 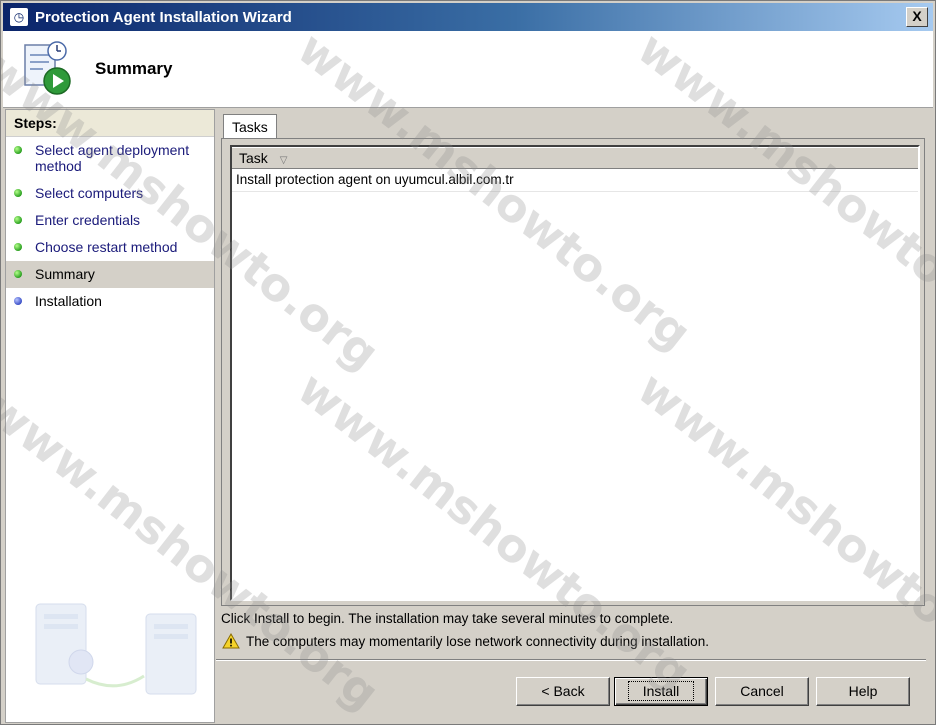 What do you see at coordinates (116, 649) in the screenshot?
I see `servers-decoration-icon` at bounding box center [116, 649].